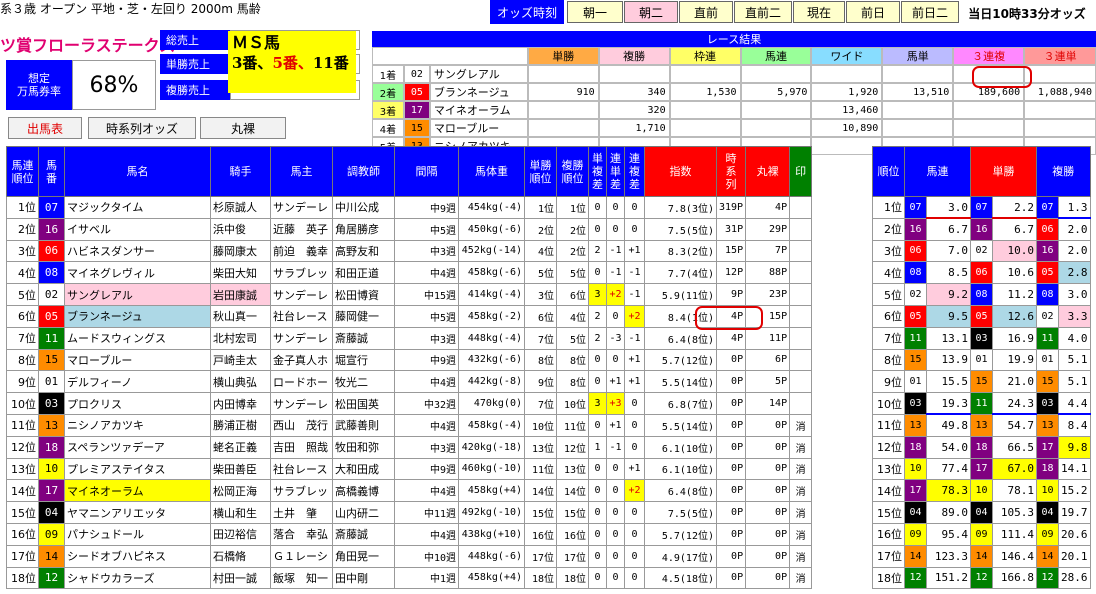 Image resolution: width=1096 pixels, height=594 pixels. Describe the element at coordinates (763, 12) in the screenshot. I see `time-tab-3: 直前二` at that location.